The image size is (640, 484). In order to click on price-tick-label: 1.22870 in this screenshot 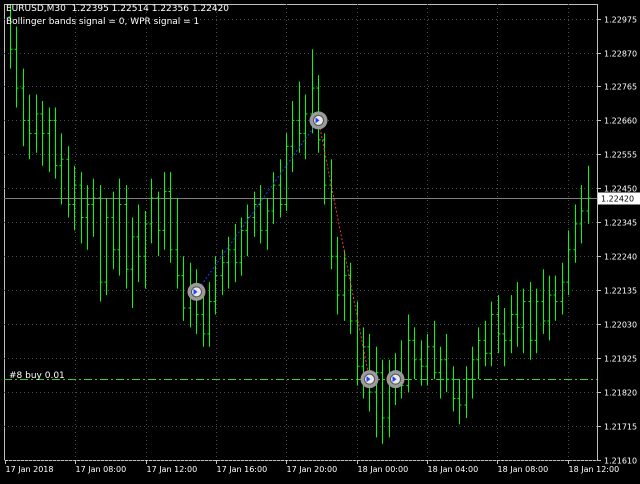, I will do `click(620, 54)`.